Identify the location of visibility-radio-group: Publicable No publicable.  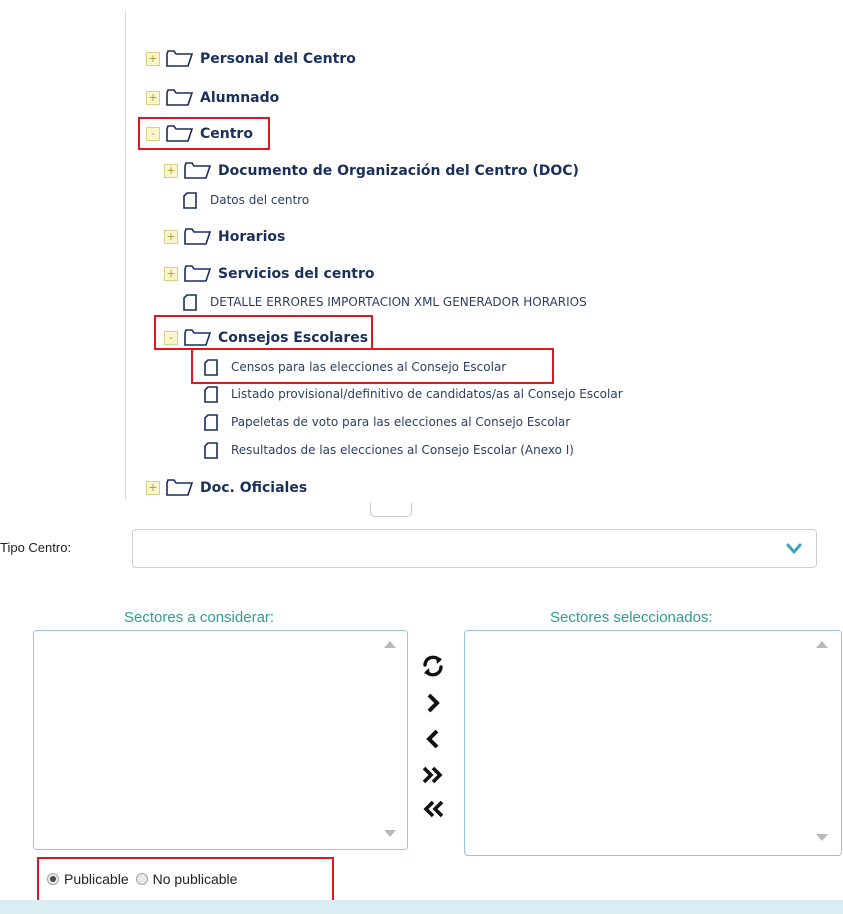
(145, 879).